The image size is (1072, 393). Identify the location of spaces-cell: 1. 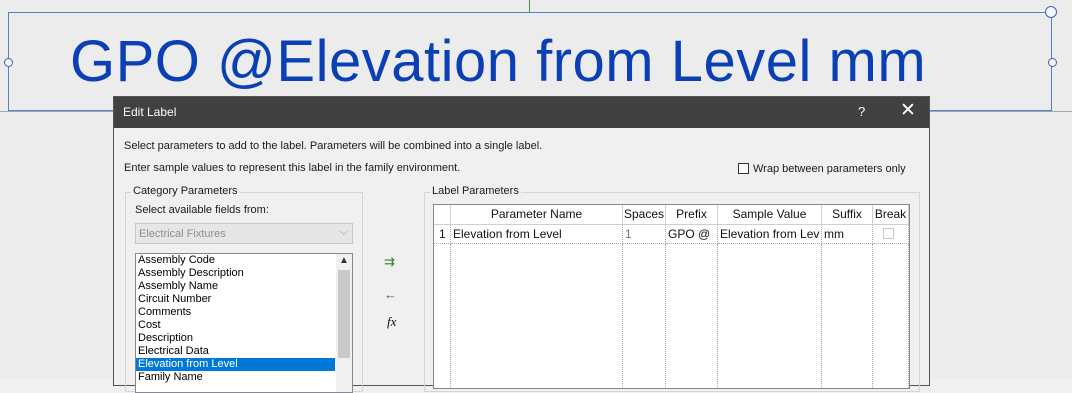
(644, 234).